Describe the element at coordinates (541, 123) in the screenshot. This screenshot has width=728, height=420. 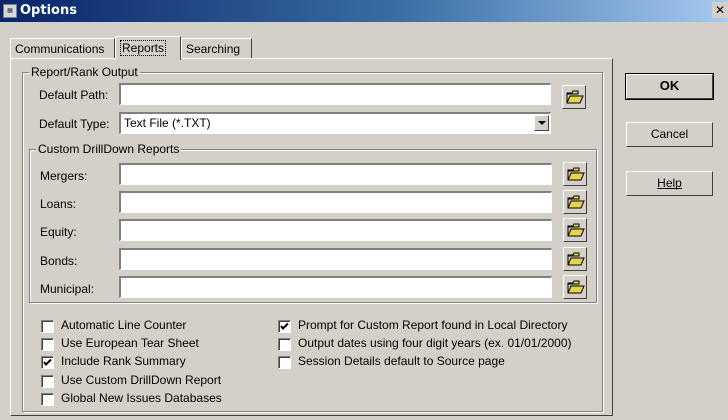
I see `chevron-down-icon` at that location.